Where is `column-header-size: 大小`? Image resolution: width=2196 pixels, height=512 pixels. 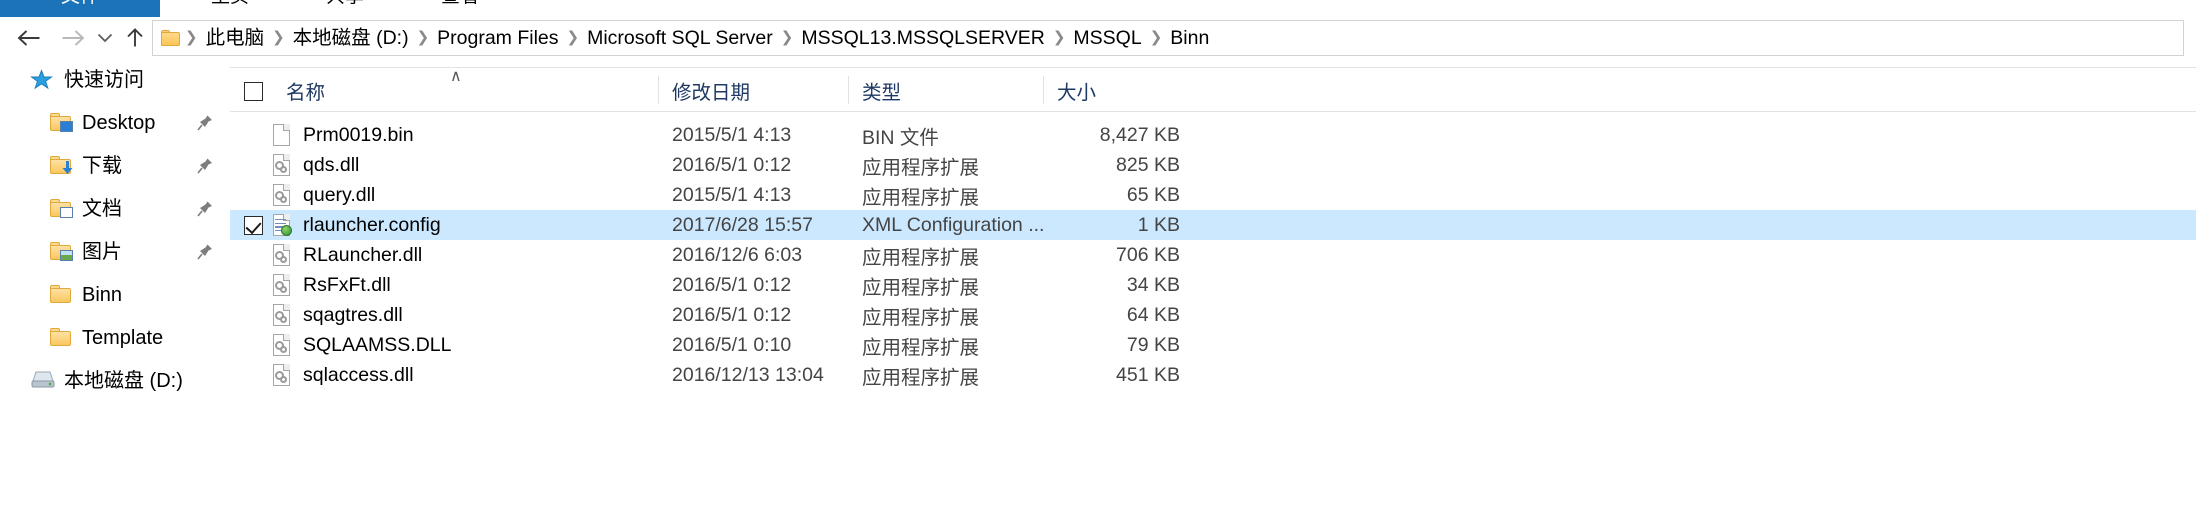
column-header-size: 大小 is located at coordinates (1111, 90).